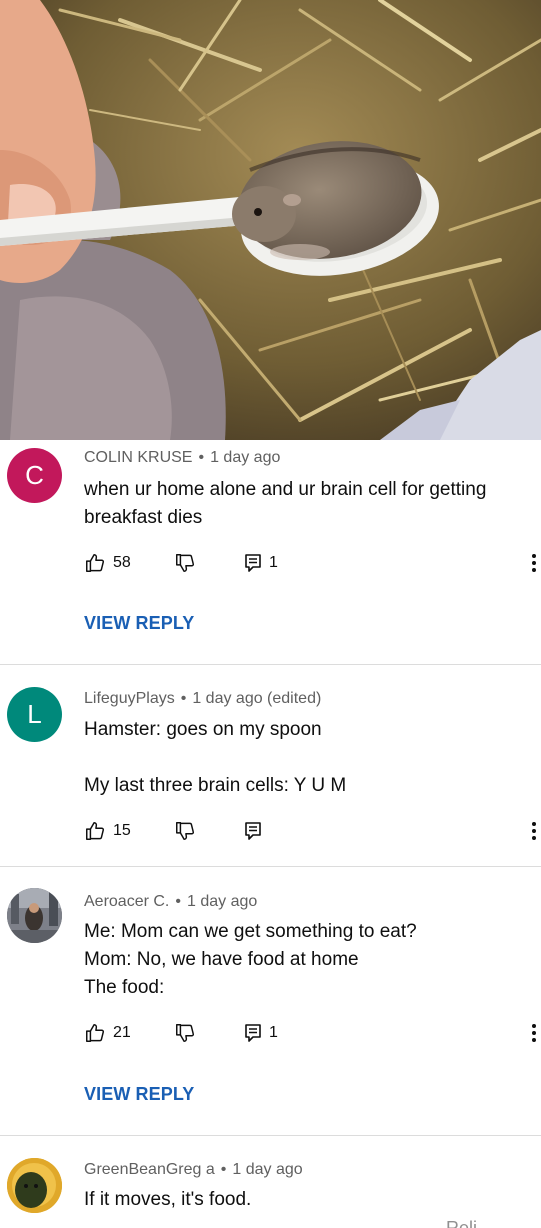  What do you see at coordinates (107, 1033) in the screenshot?
I see `like-button: 21` at bounding box center [107, 1033].